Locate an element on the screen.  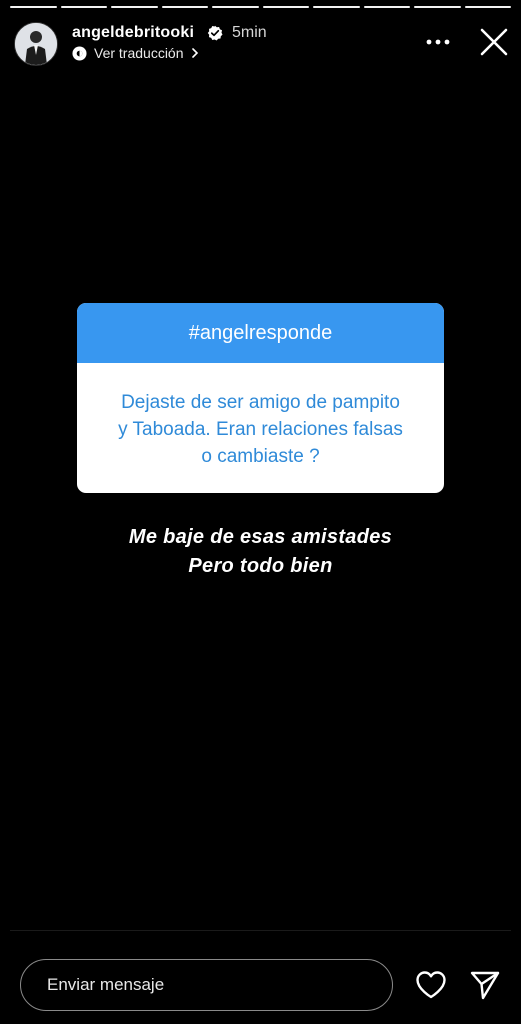
story-header: angeldebritooki 5min Ver traducción is located at coordinates (262, 44).